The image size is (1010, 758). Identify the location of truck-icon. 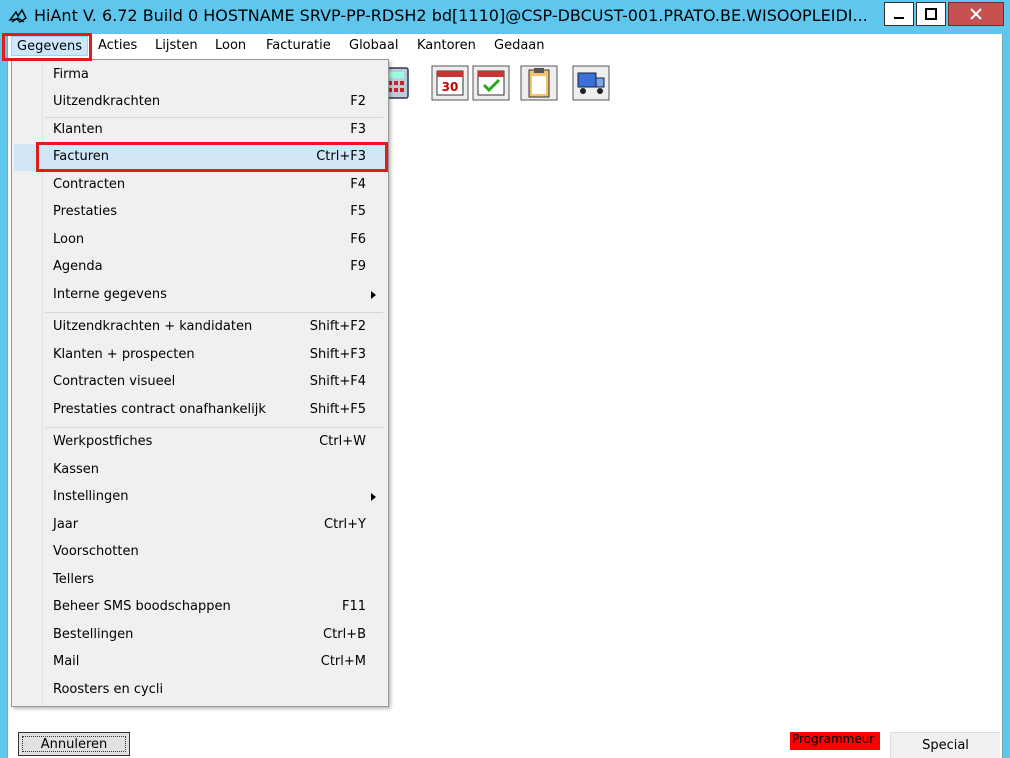
(591, 83).